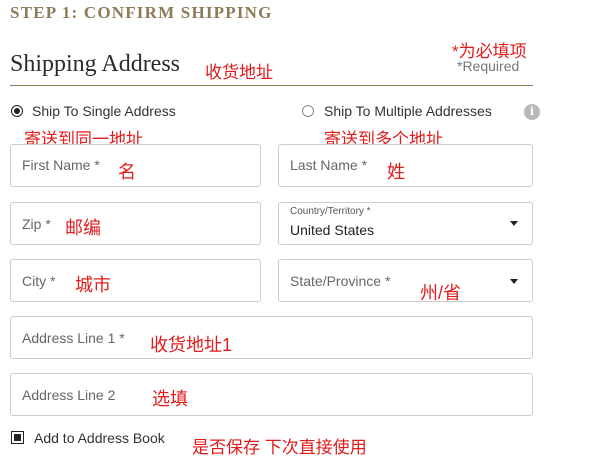 The image size is (597, 463). I want to click on ship-multiple-label: Ship To Multiple Addresses, so click(408, 111).